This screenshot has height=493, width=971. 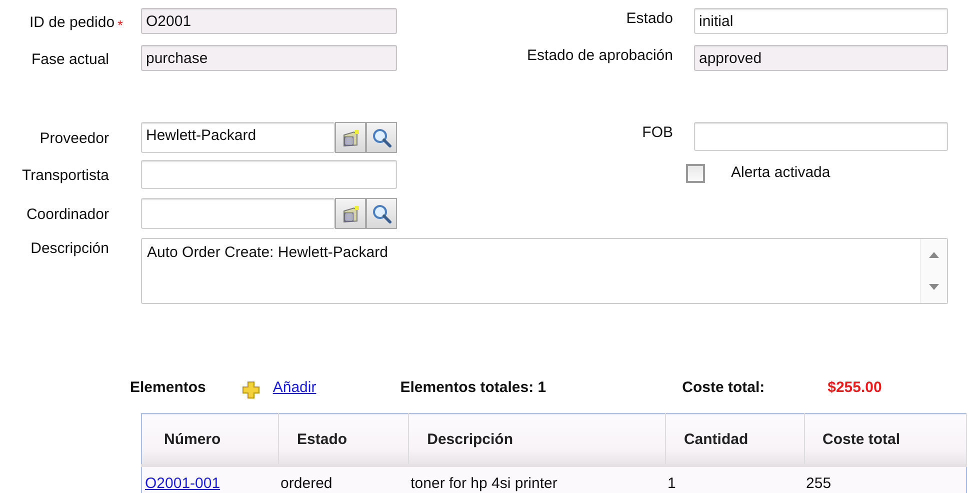 What do you see at coordinates (65, 175) in the screenshot?
I see `field-label: Transportista` at bounding box center [65, 175].